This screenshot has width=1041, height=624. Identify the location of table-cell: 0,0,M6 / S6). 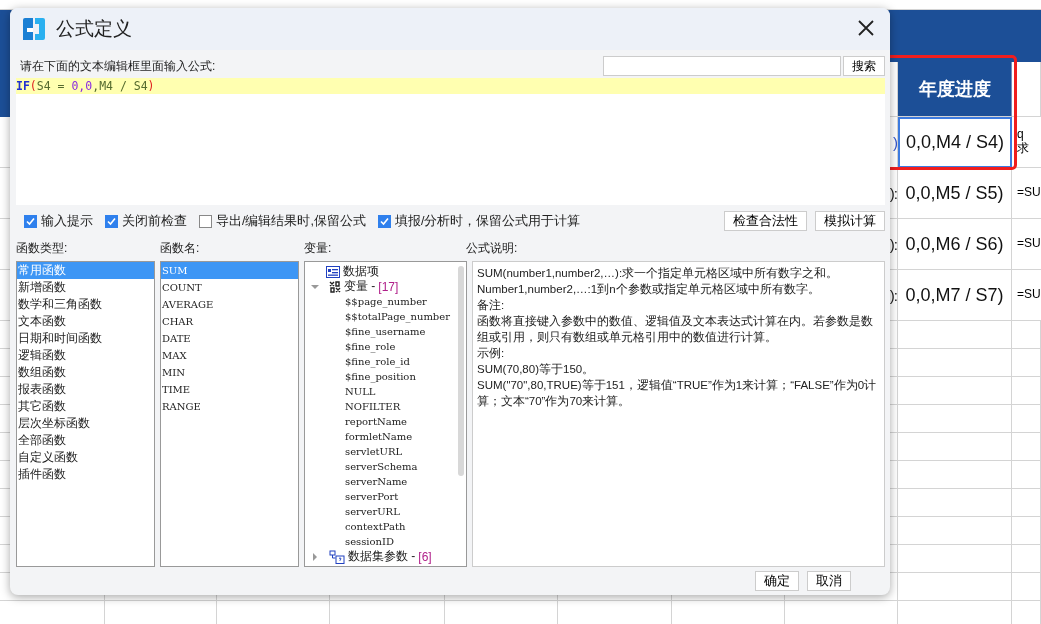
(955, 244).